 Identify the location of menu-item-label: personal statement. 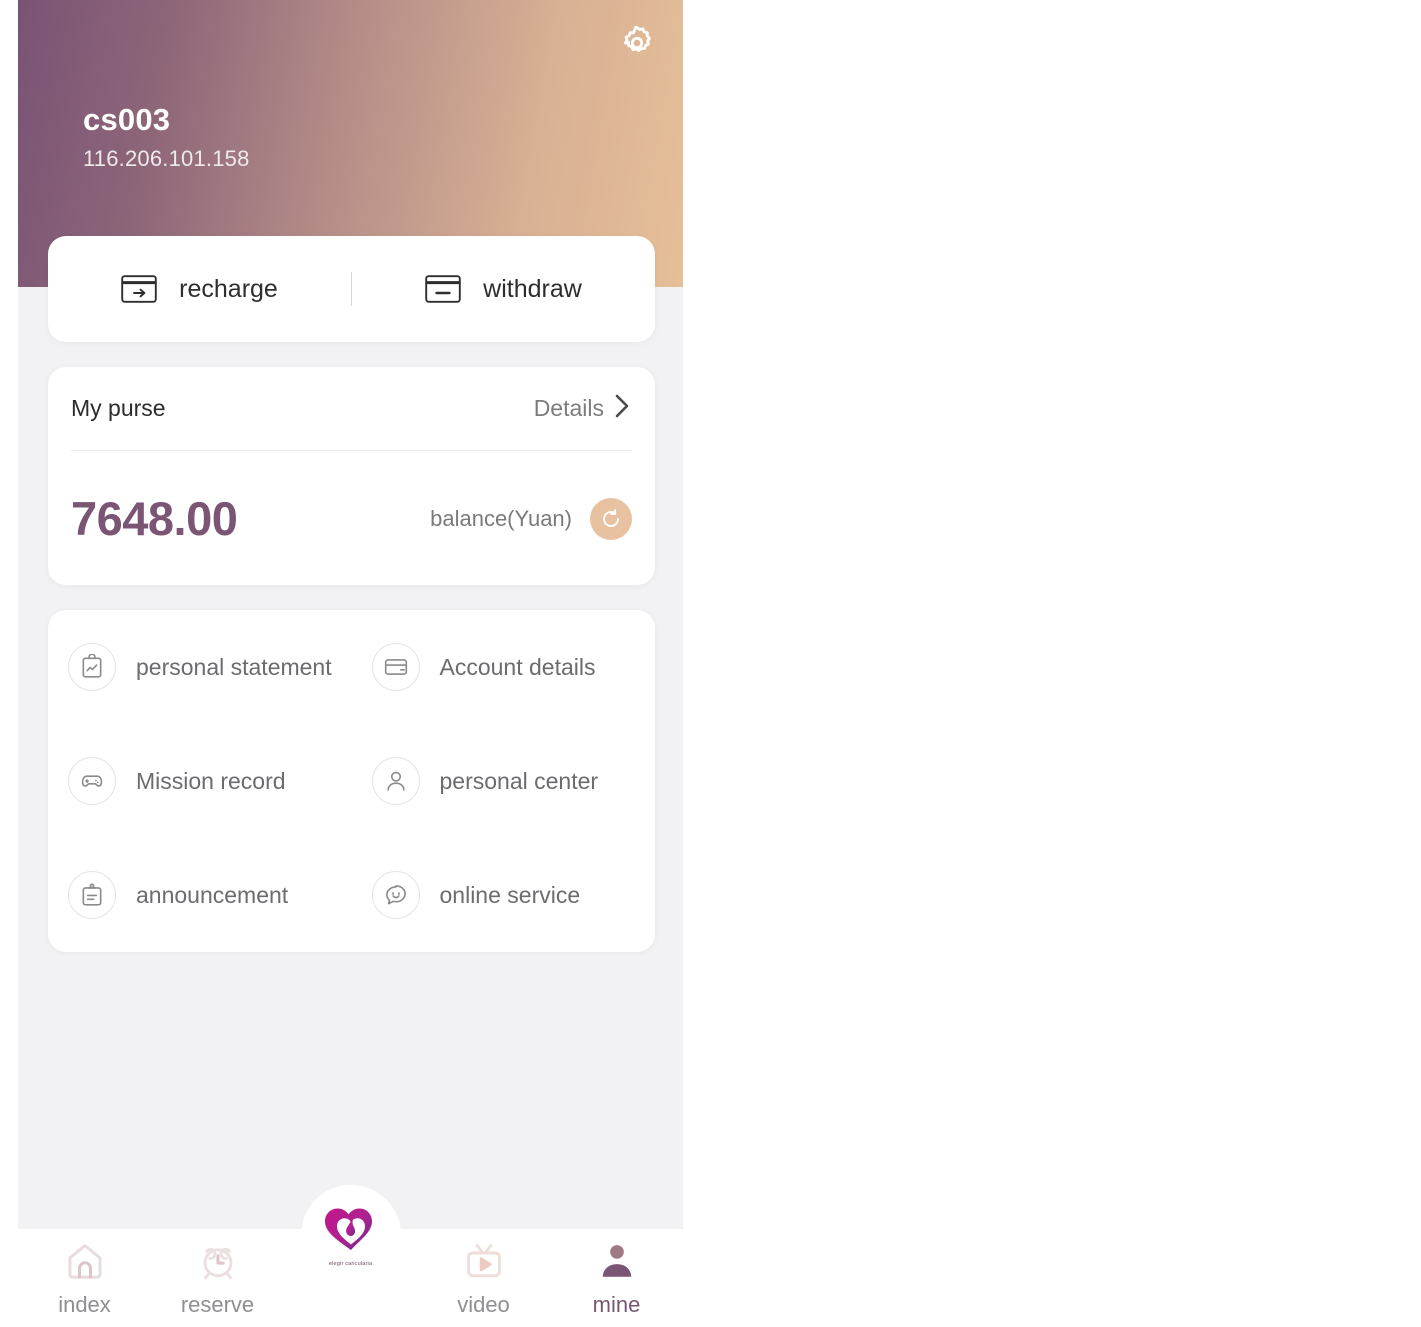
(234, 666).